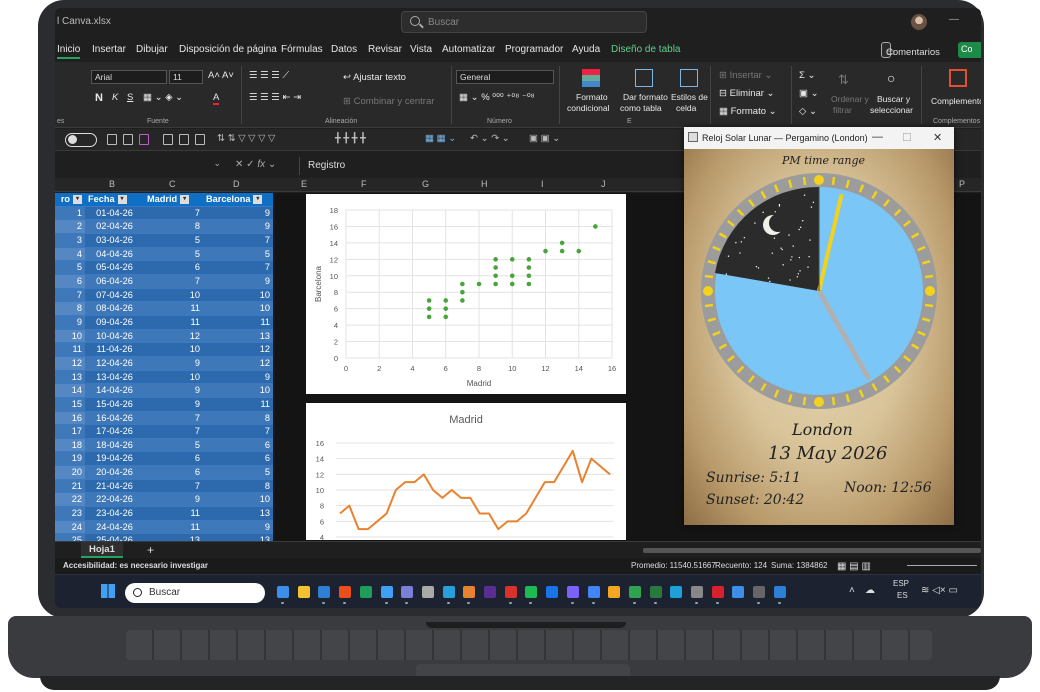 This screenshot has width=1040, height=692. What do you see at coordinates (812, 550) in the screenshot?
I see `horizontal-scrollbar` at bounding box center [812, 550].